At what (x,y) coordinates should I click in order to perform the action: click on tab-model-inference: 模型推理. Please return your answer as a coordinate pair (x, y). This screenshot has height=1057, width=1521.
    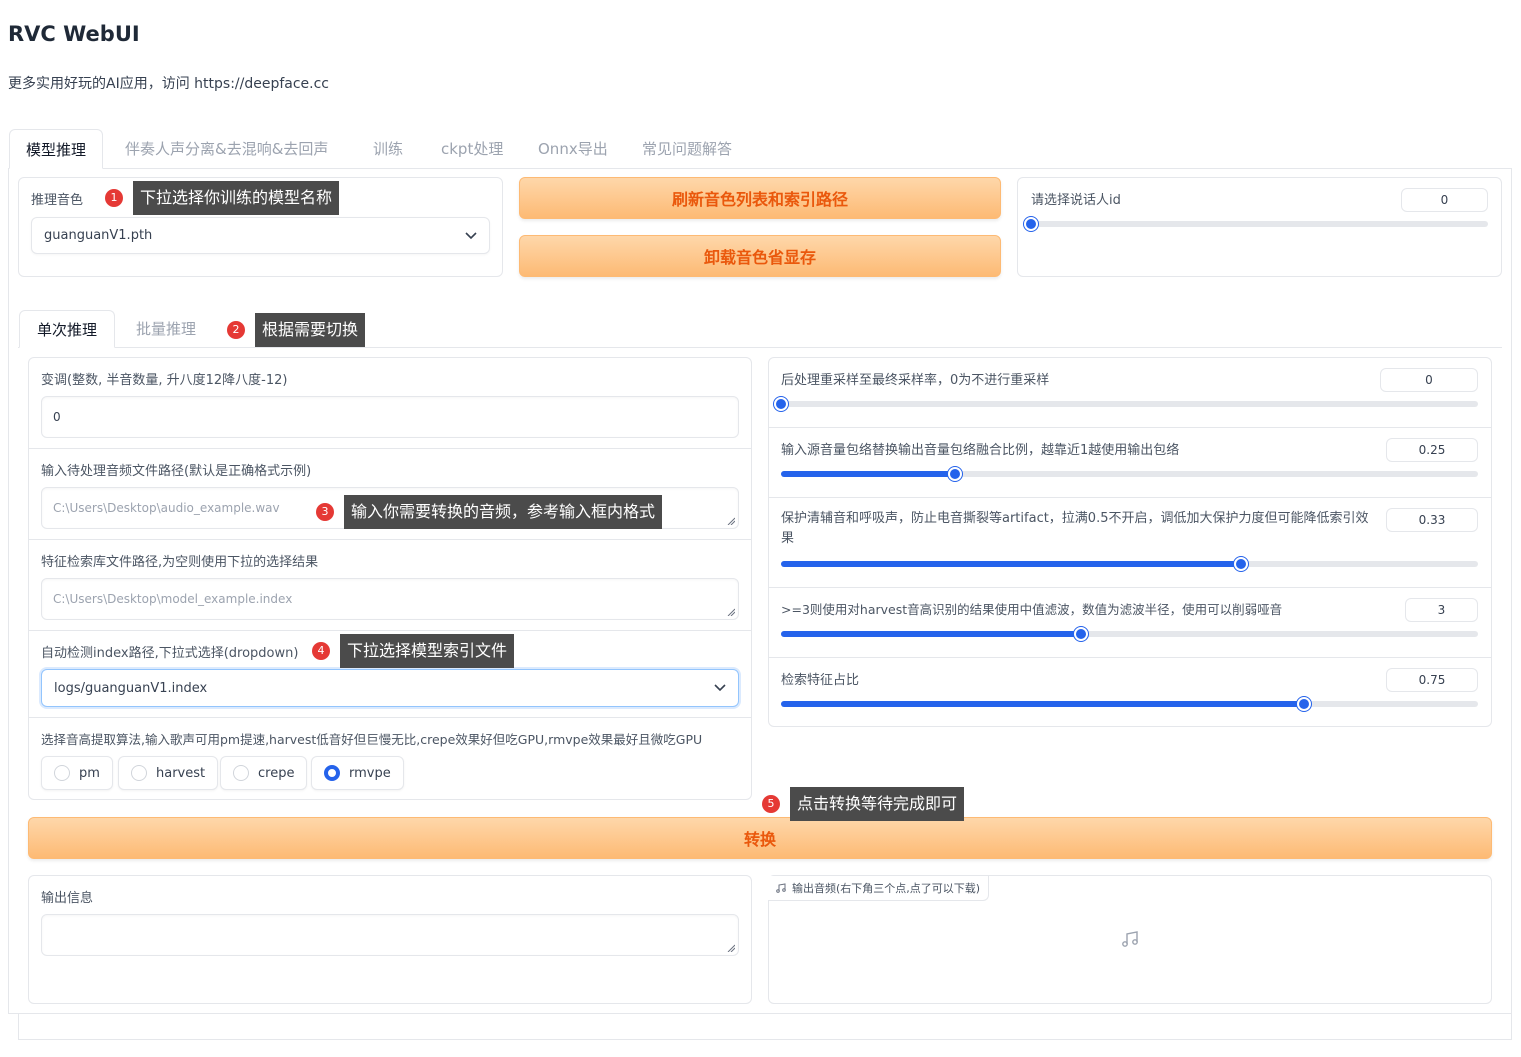
    Looking at the image, I should click on (56, 149).